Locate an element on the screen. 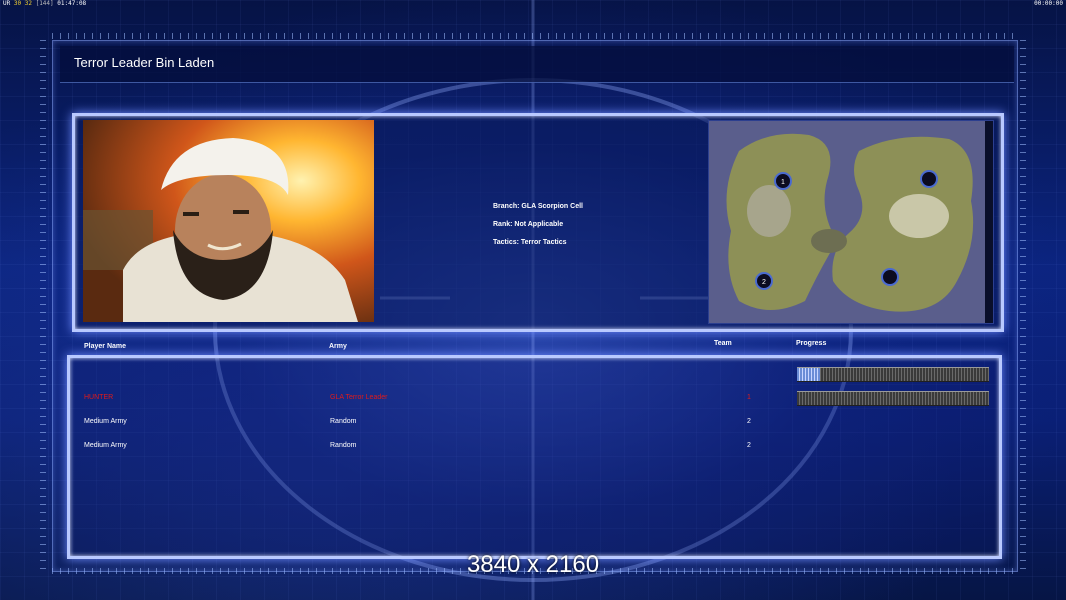 The height and width of the screenshot is (600, 1066). start-position-2: 2 is located at coordinates (764, 281).